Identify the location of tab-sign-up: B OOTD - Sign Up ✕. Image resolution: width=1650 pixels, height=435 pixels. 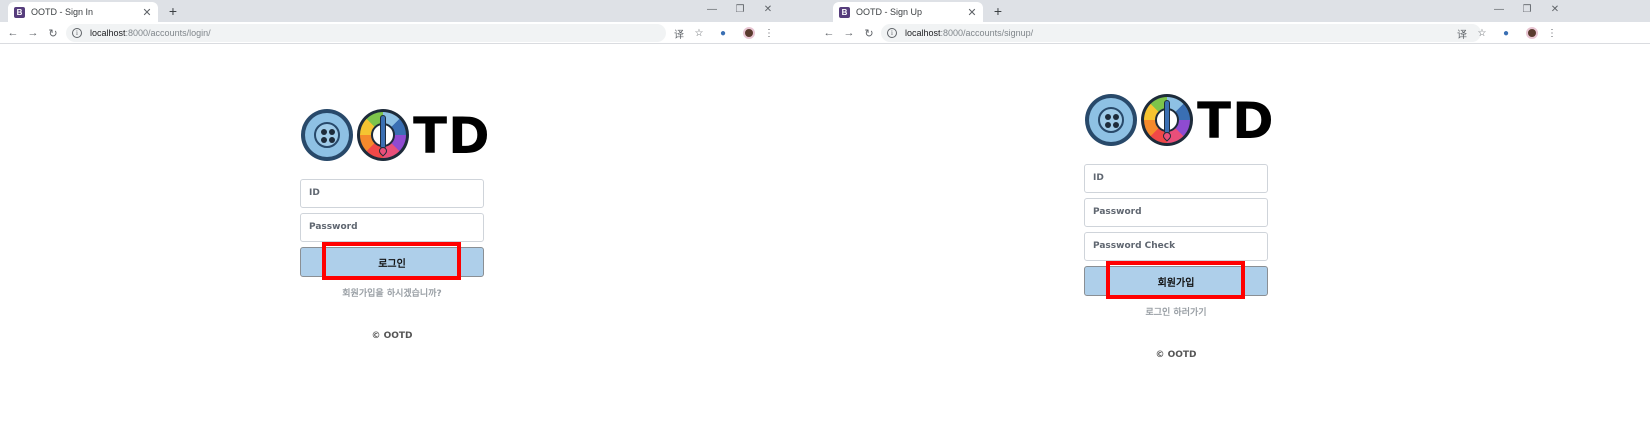
(908, 12).